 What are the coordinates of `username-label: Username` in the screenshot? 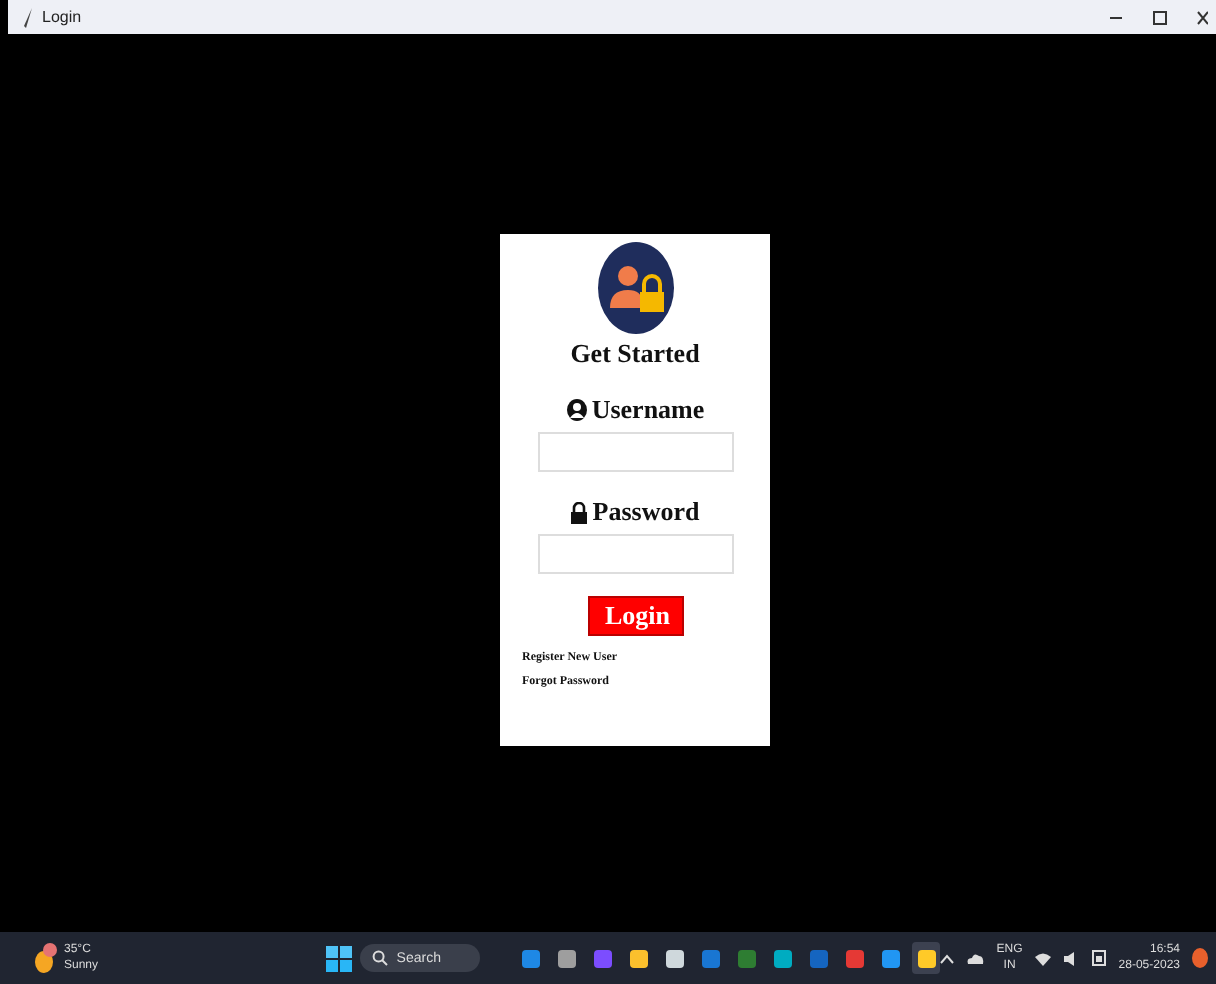 It's located at (648, 410).